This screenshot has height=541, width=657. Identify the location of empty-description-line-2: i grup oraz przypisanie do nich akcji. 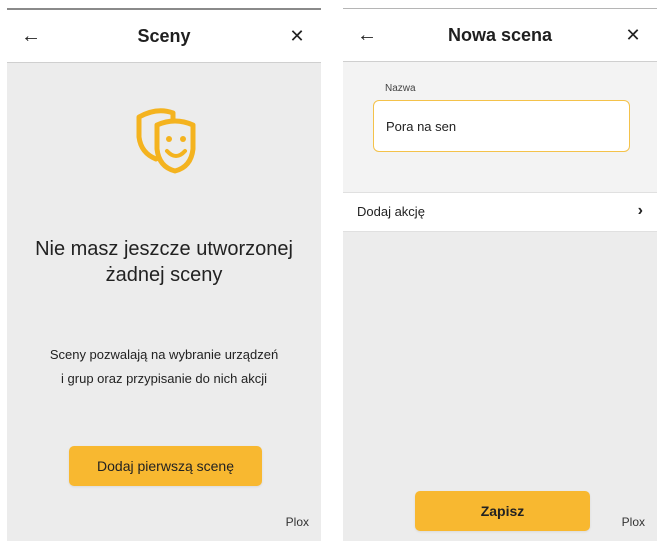
(164, 378).